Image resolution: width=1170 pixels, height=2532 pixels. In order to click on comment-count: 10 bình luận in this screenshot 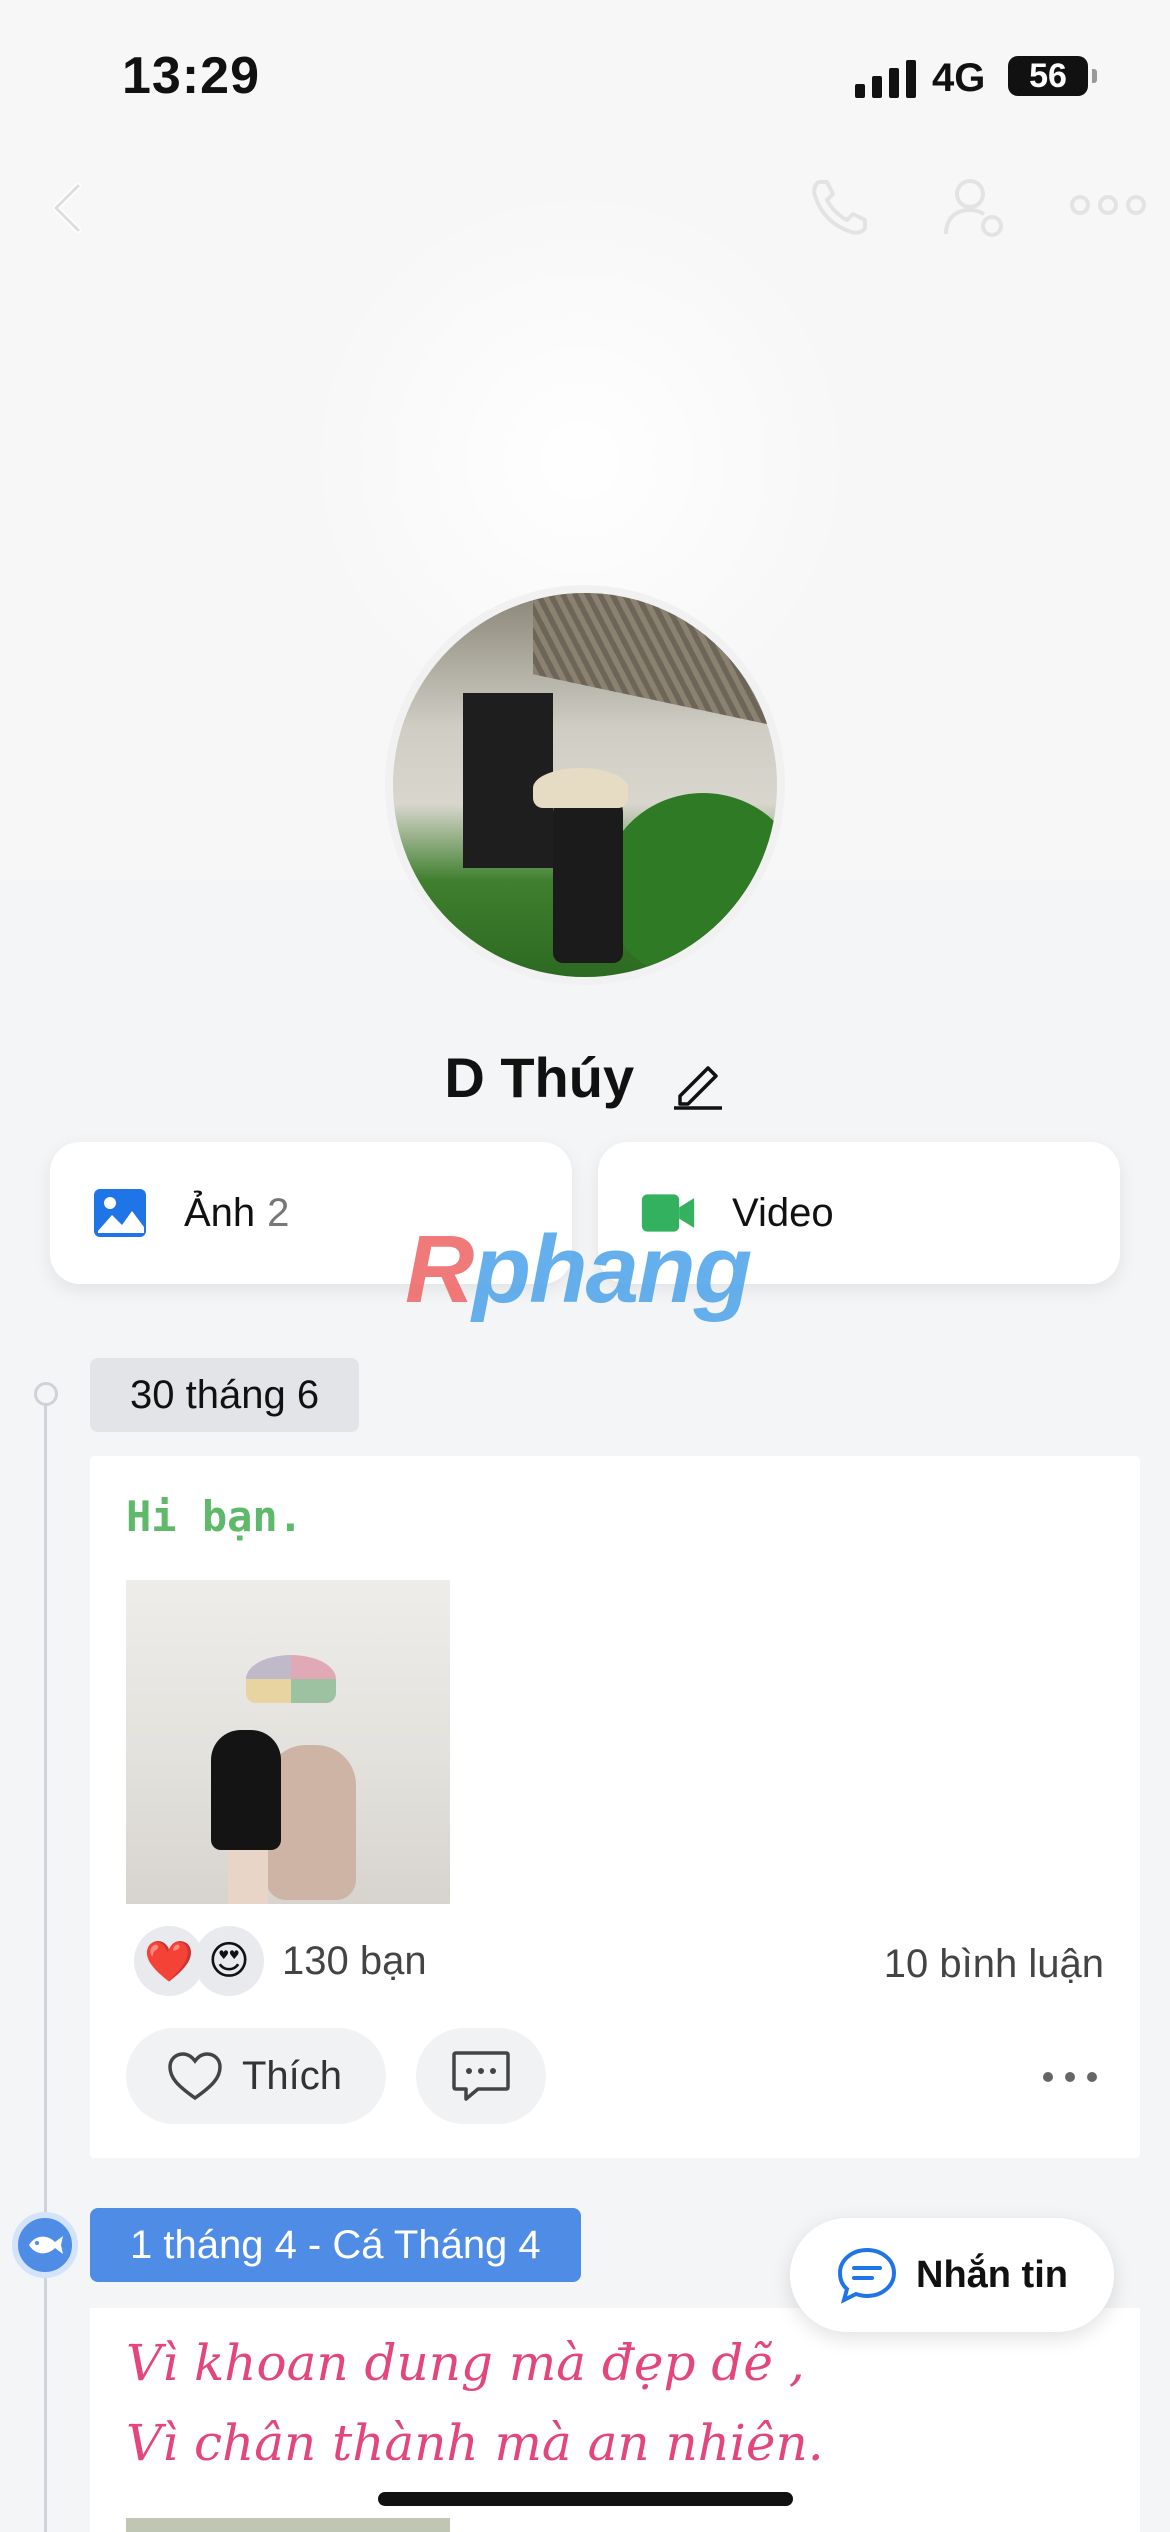, I will do `click(994, 1964)`.